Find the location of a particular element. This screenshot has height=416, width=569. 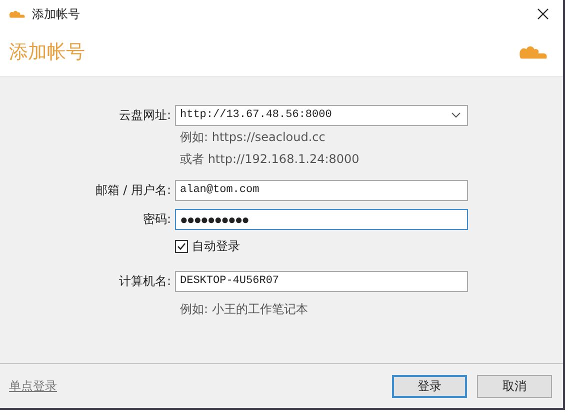

server-url-dropdown: http://13.67.48.56:8000 is located at coordinates (321, 115).